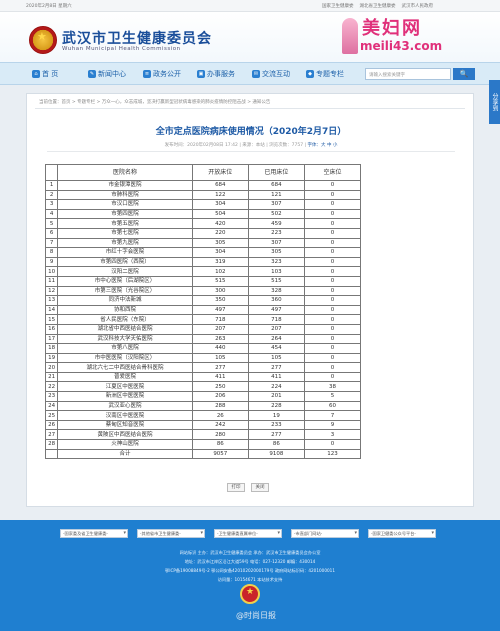  I want to click on open-beds-cell: 304, so click(220, 204).